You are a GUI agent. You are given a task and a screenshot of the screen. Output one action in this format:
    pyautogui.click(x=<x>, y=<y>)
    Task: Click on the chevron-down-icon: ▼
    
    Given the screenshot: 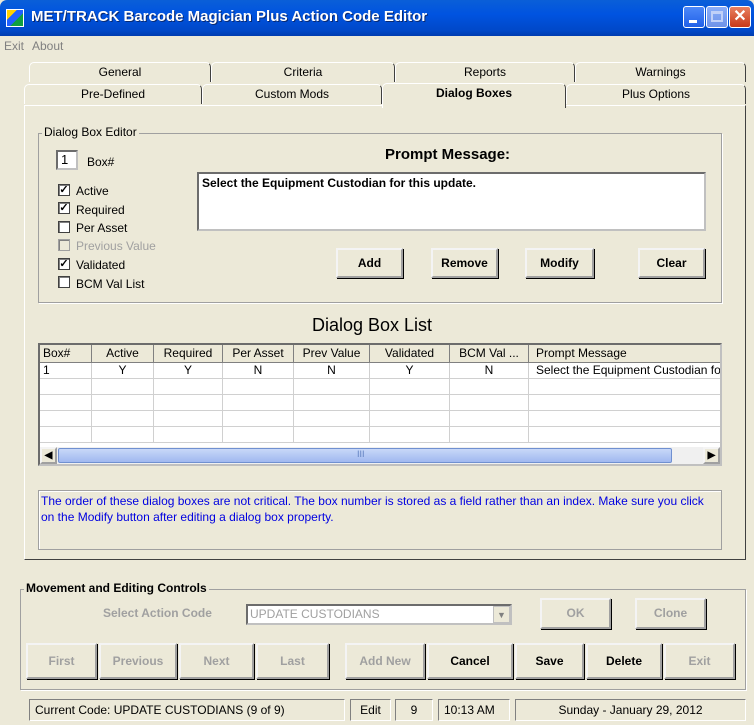 What is the action you would take?
    pyautogui.click(x=501, y=614)
    